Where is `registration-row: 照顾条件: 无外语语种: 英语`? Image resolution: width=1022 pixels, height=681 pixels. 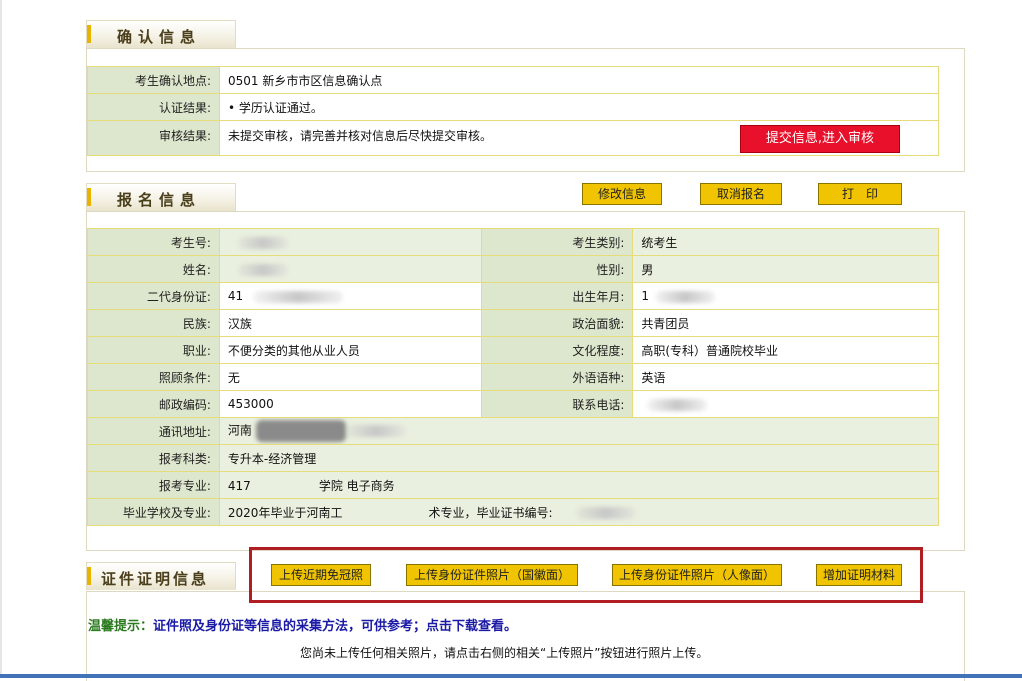 registration-row: 照顾条件: 无外语语种: 英语 is located at coordinates (513, 377).